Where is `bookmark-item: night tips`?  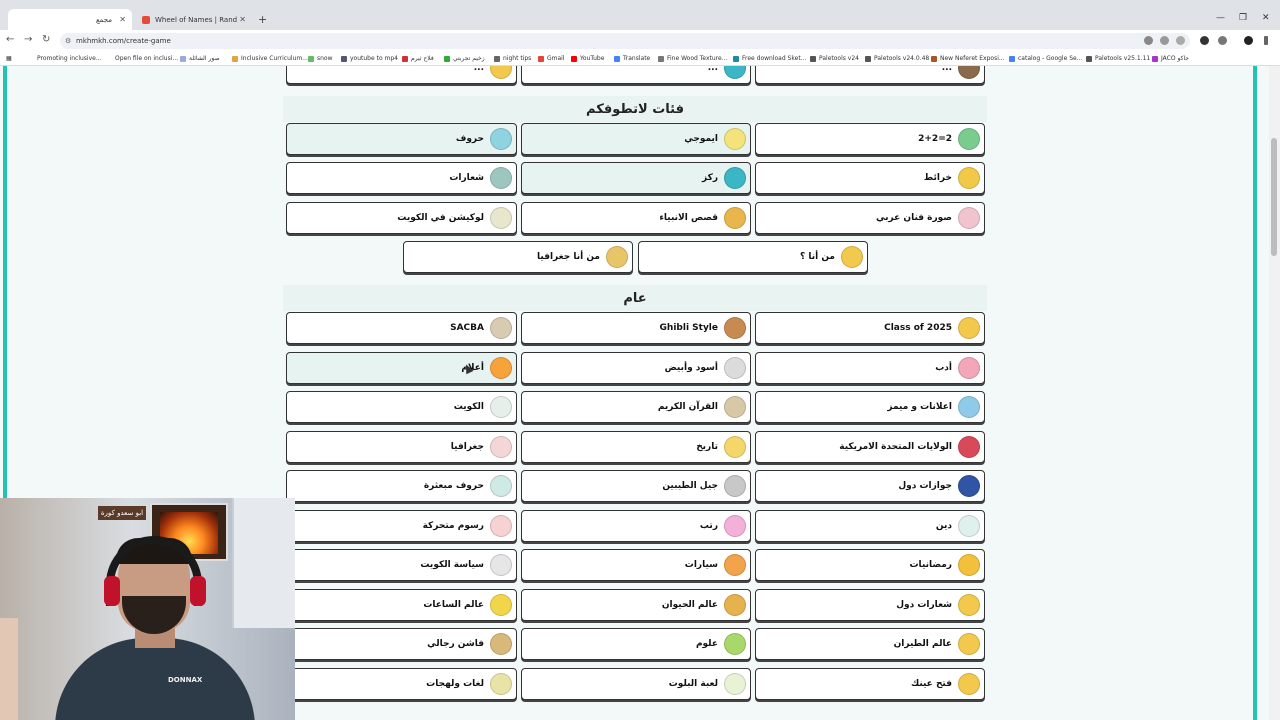
bookmark-item: night tips is located at coordinates (512, 58).